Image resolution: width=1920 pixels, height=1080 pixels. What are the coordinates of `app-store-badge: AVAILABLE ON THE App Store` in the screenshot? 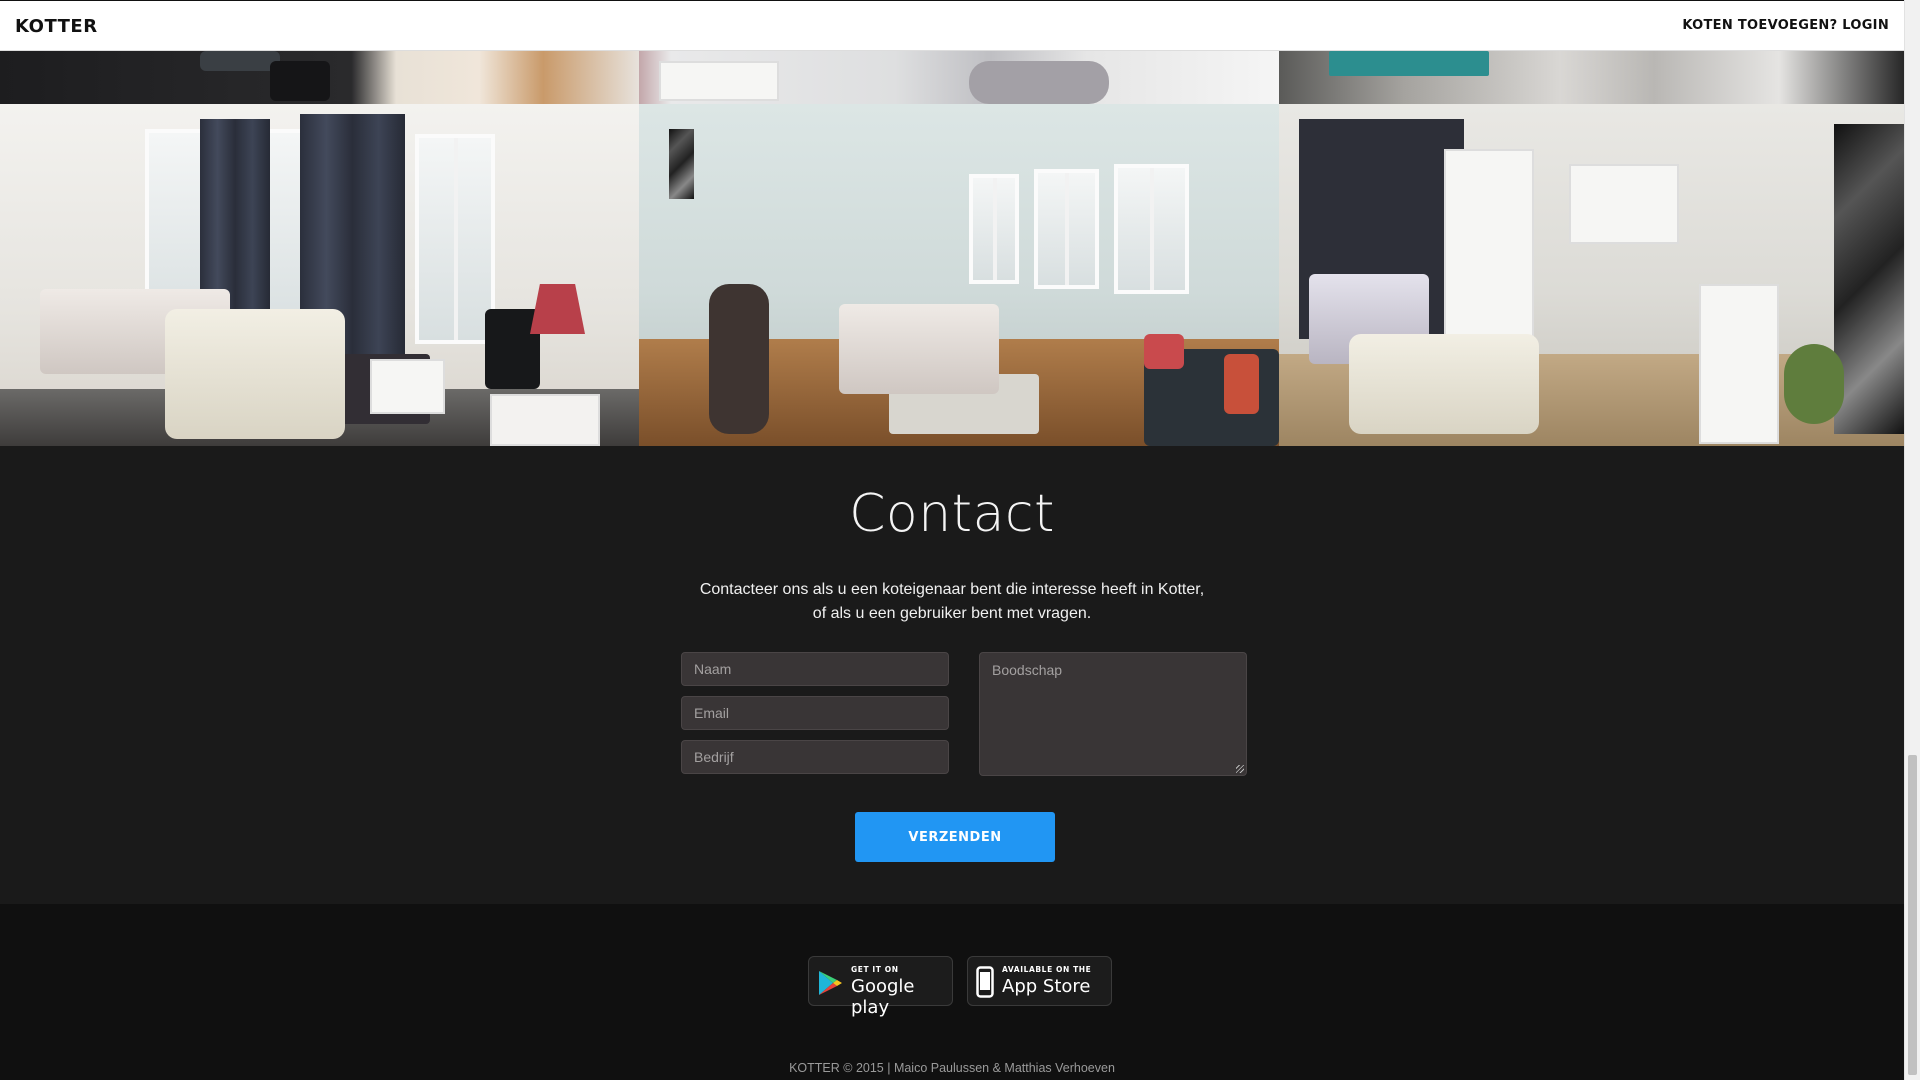 It's located at (1039, 981).